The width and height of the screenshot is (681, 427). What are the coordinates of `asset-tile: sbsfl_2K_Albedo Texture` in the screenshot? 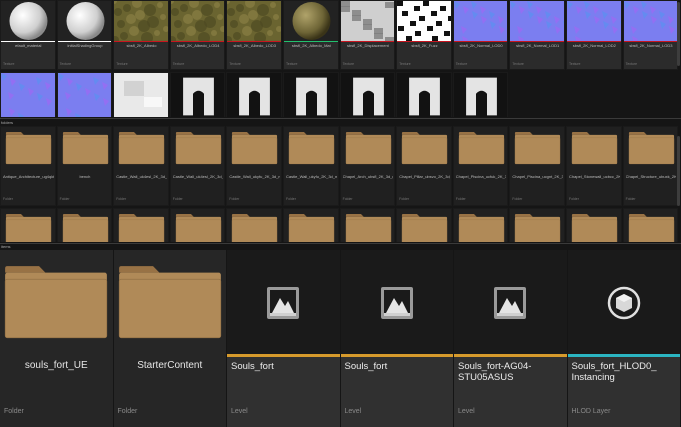 It's located at (141, 35).